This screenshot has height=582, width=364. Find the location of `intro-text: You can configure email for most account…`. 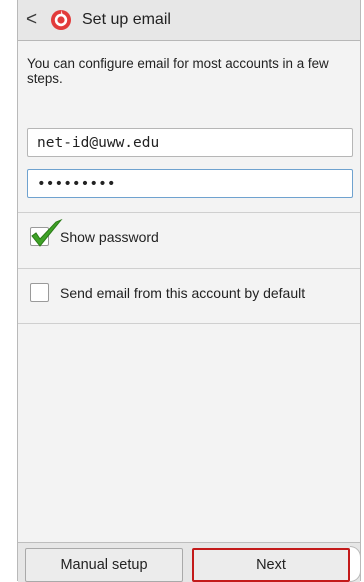

intro-text: You can configure email for most account… is located at coordinates (178, 71).